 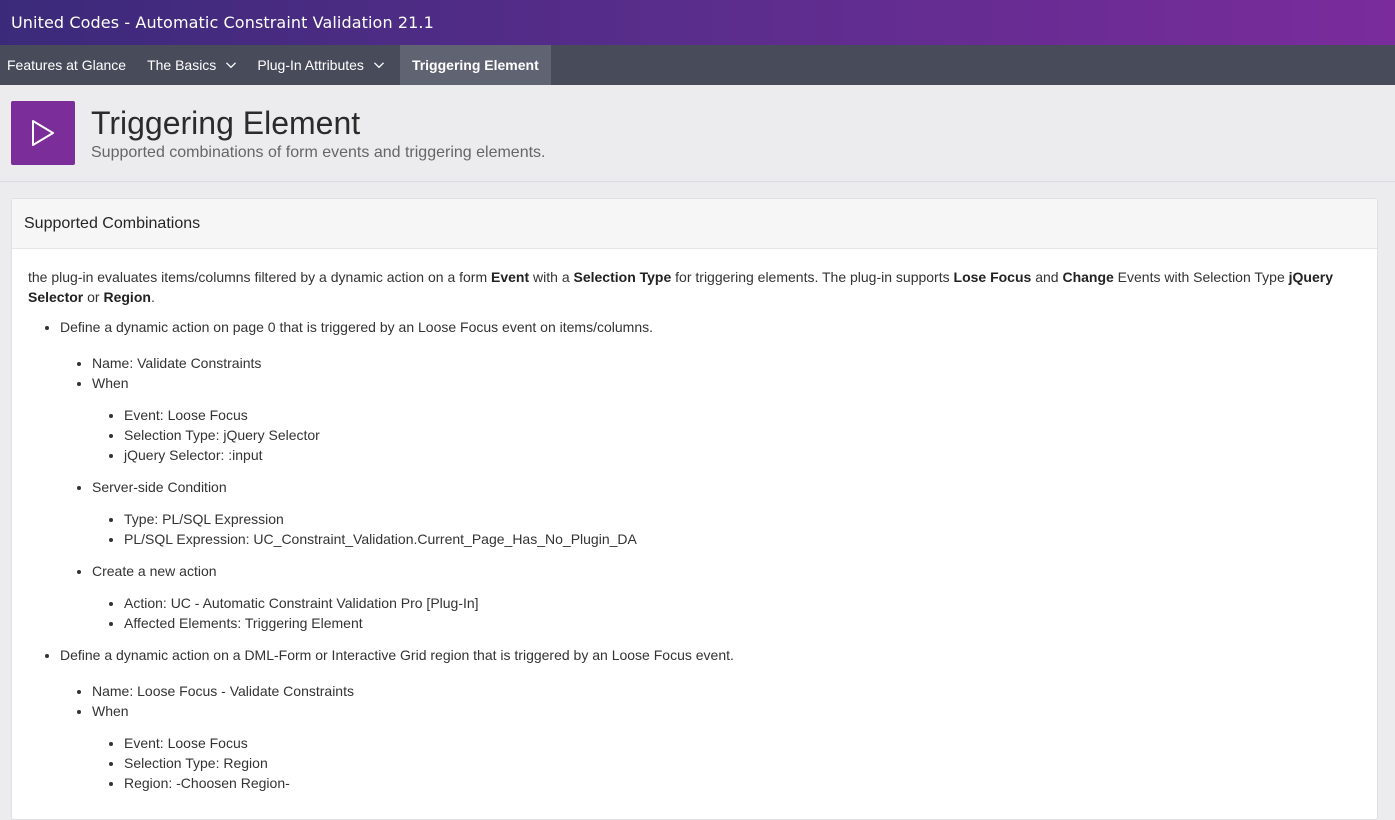 What do you see at coordinates (742, 783) in the screenshot?
I see `list-item: Region: -Choosen Region-` at bounding box center [742, 783].